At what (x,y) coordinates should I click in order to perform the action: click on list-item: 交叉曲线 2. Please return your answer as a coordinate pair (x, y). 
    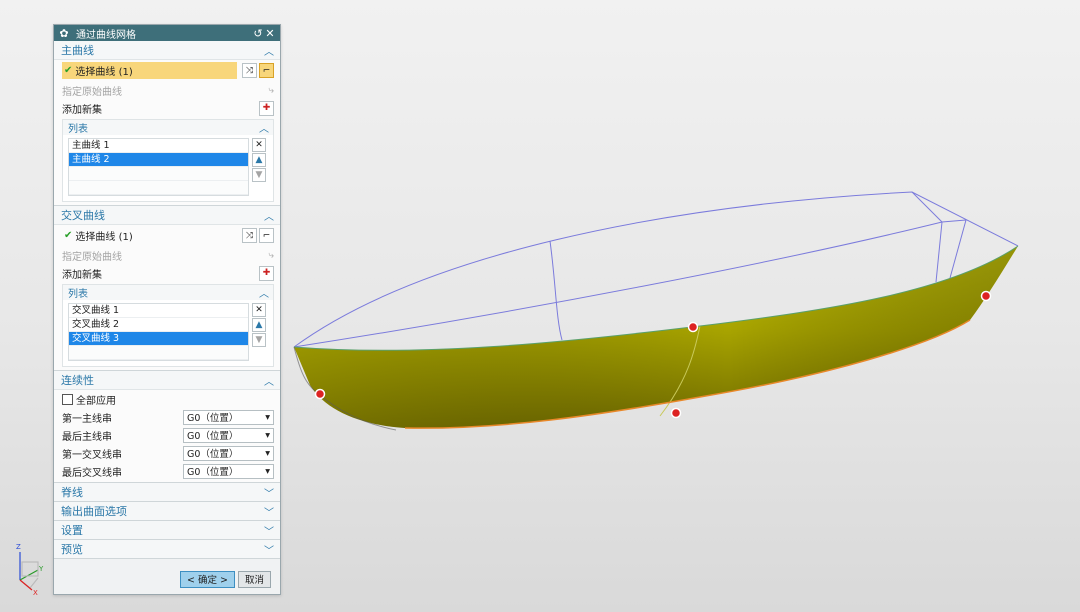
    Looking at the image, I should click on (158, 325).